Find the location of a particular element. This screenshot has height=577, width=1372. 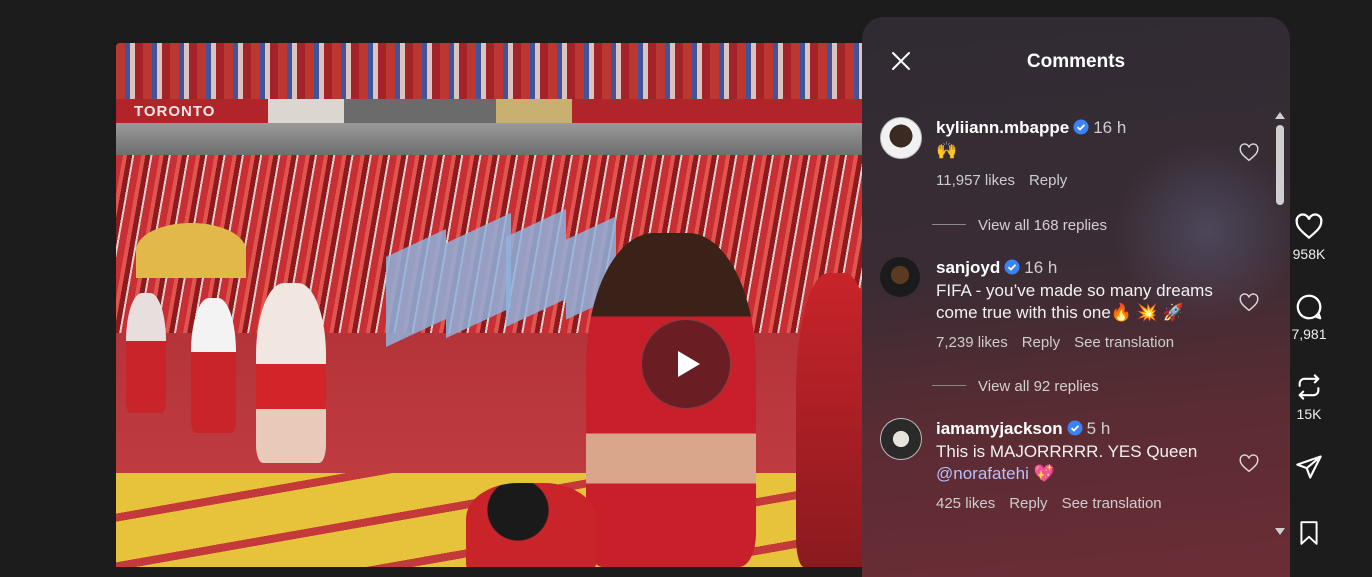

view-replies-label: View all 92 replies is located at coordinates (1038, 386).